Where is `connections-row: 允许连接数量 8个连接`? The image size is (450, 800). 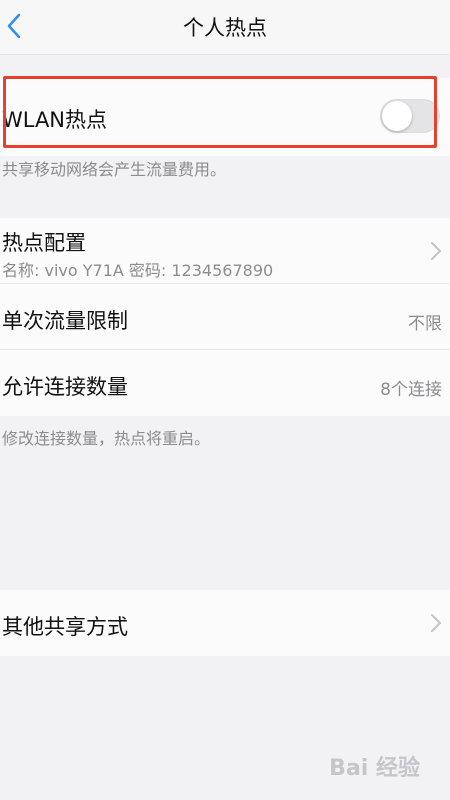 connections-row: 允许连接数量 8个连接 is located at coordinates (225, 383).